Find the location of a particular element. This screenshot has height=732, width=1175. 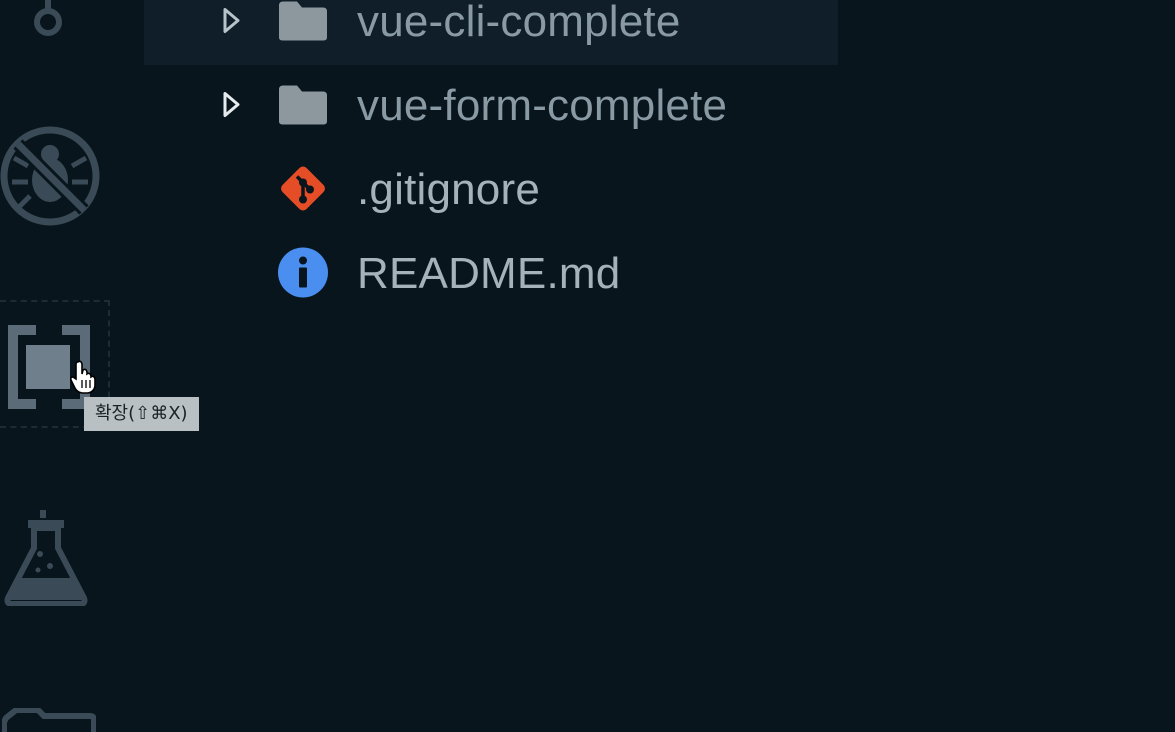

flask-icon is located at coordinates (46, 557).